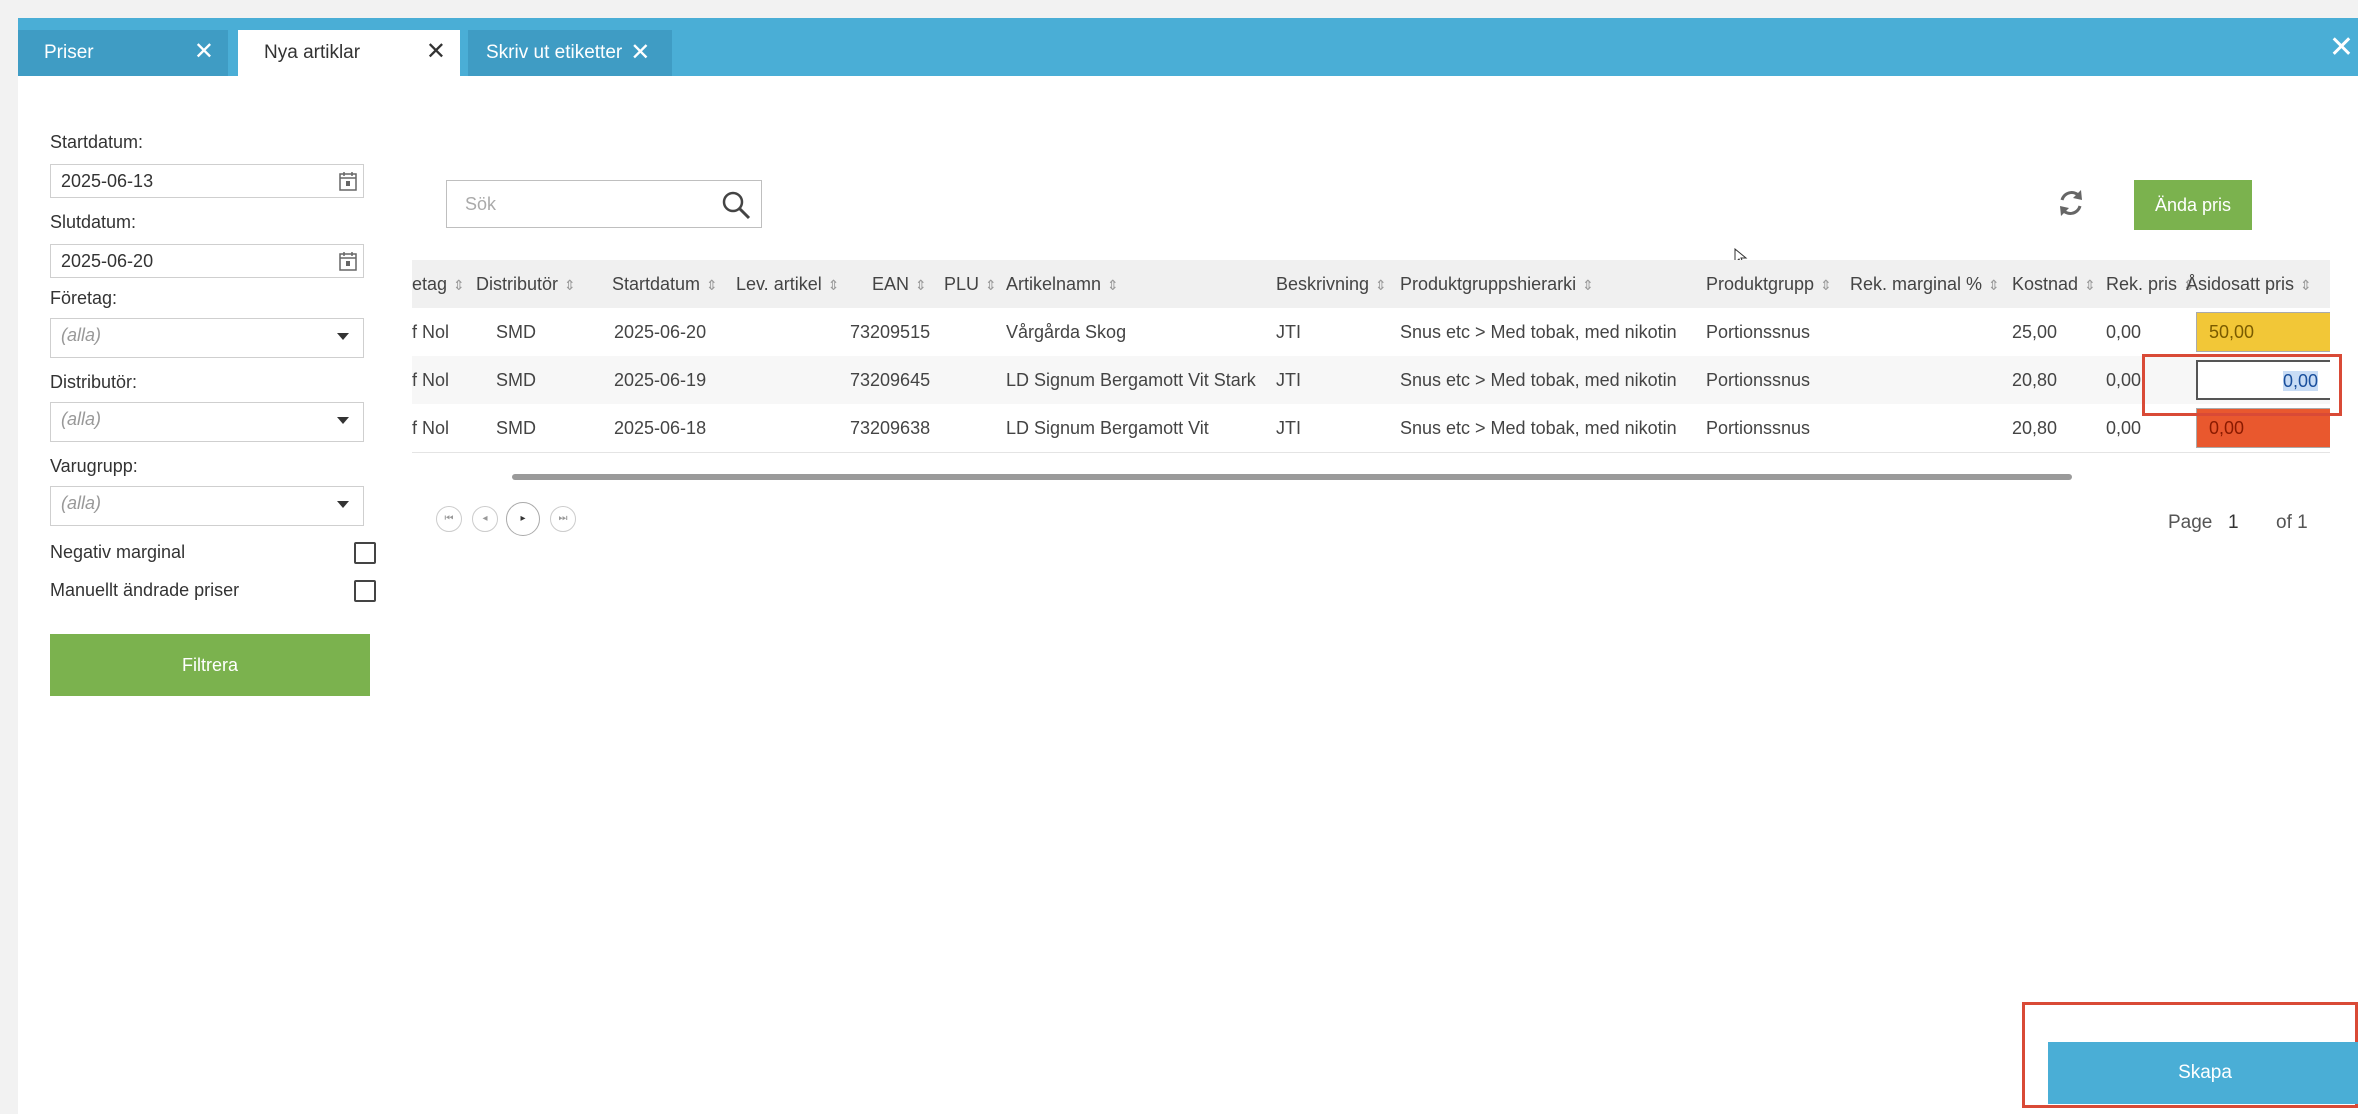 Image resolution: width=2358 pixels, height=1114 pixels. I want to click on end-date-label: Slutdatum:, so click(93, 222).